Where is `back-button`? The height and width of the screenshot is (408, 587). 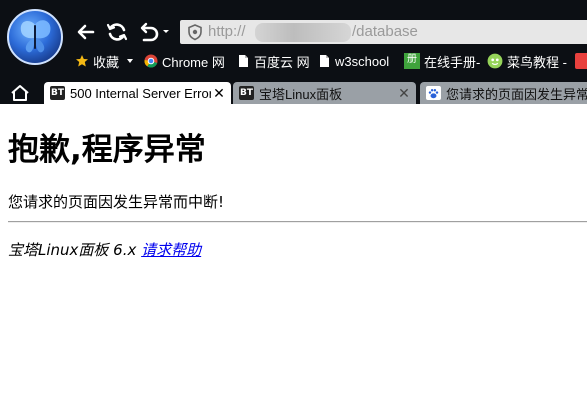
back-button is located at coordinates (86, 32).